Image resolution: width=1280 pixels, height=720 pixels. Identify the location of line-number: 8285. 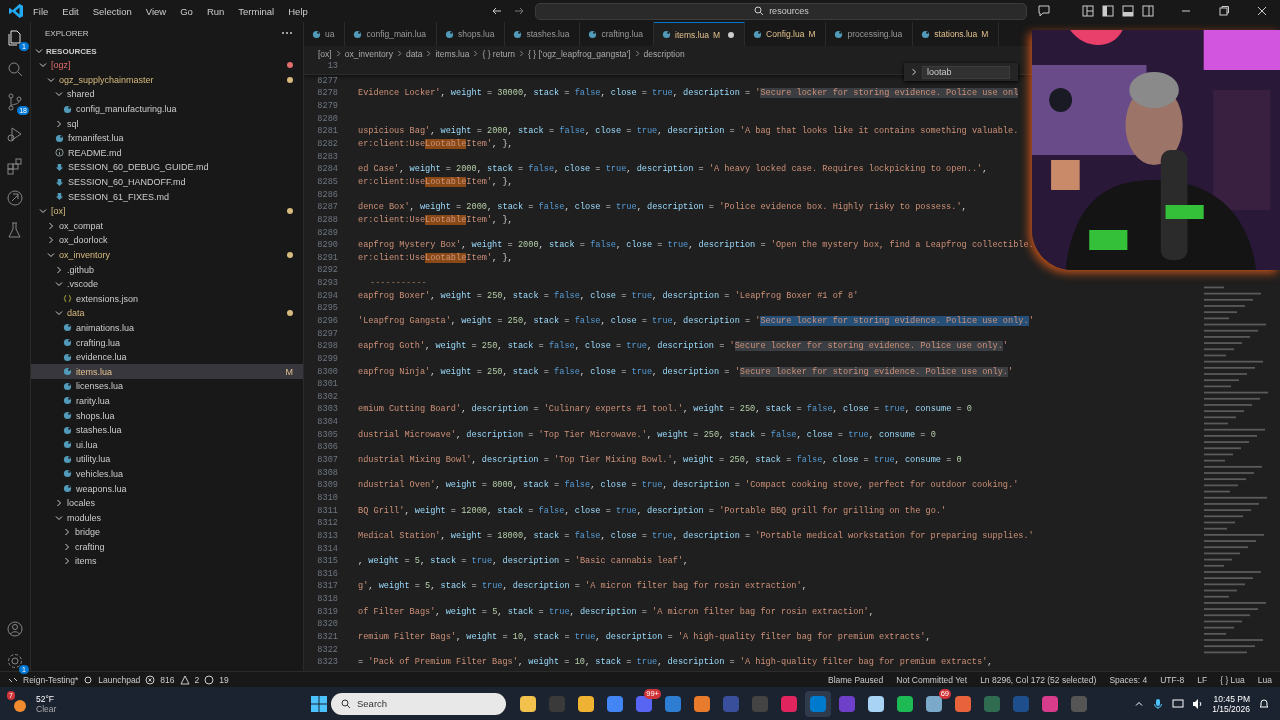
(327, 181).